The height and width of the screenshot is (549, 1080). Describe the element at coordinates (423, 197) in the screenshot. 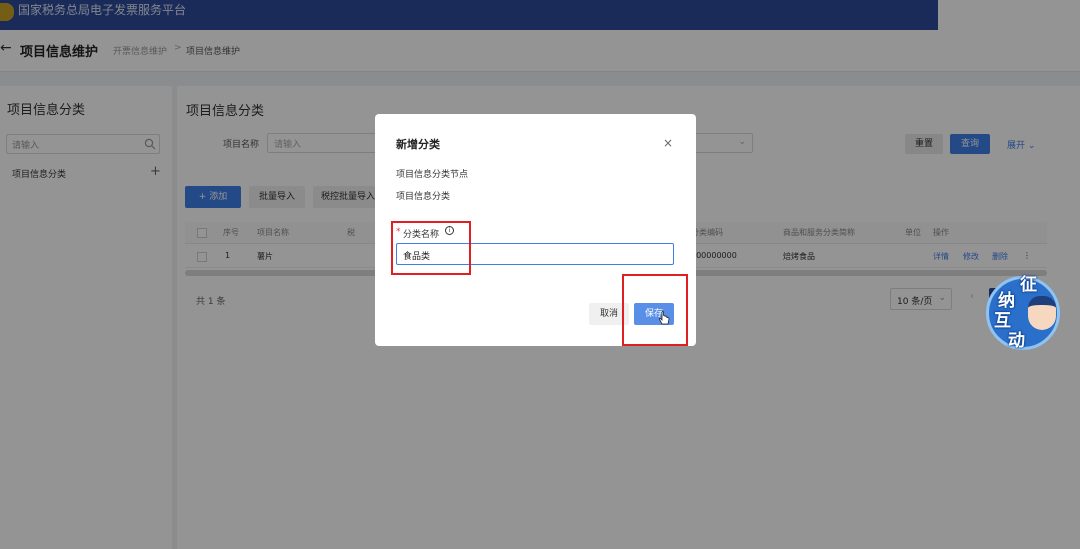

I see `parent-node-value: 项目信息分类` at that location.